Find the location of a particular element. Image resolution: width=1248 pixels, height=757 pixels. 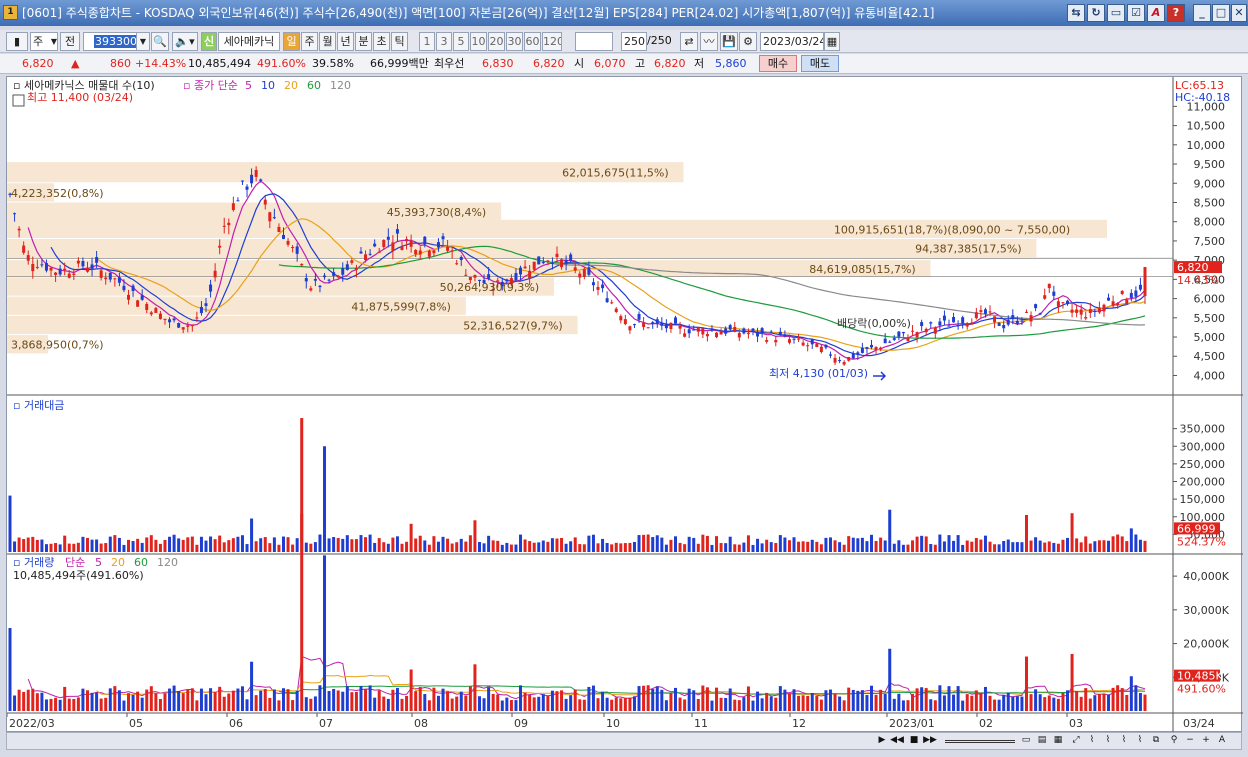

help-icon: ? is located at coordinates (1176, 13).